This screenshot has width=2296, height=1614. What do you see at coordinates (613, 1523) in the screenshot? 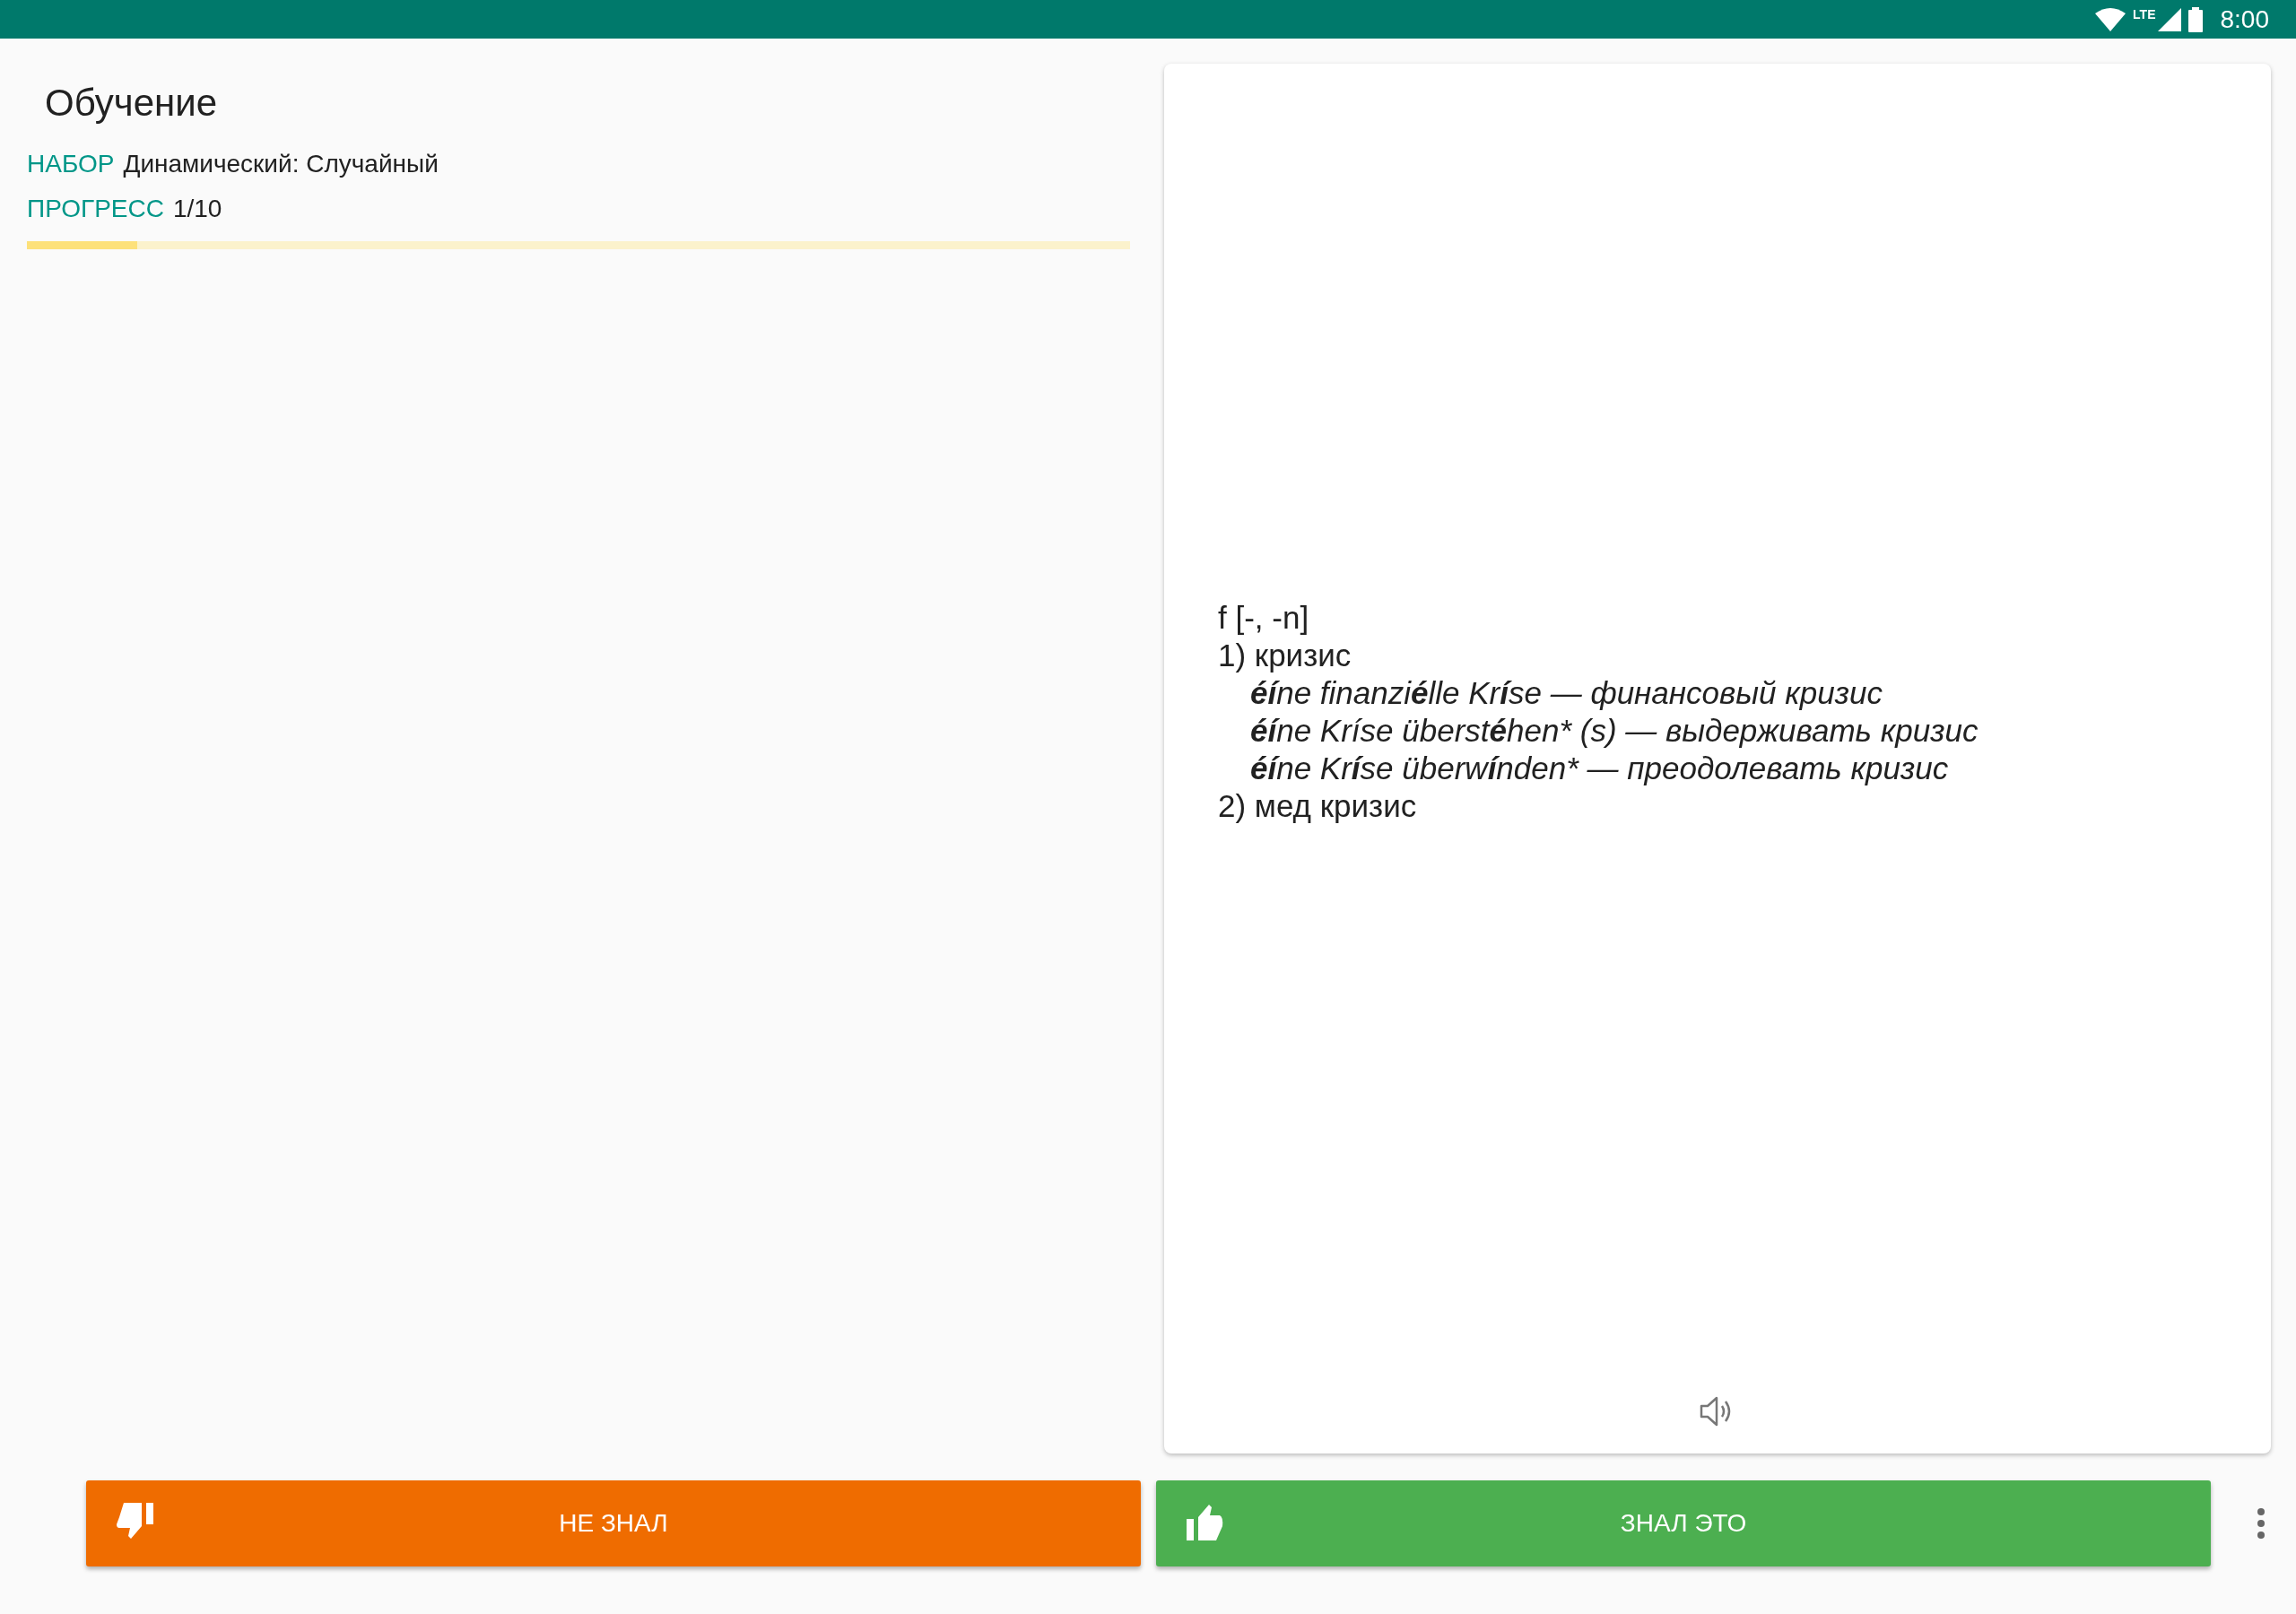
I see `did-not-know-button: НЕ ЗНАЛ` at bounding box center [613, 1523].